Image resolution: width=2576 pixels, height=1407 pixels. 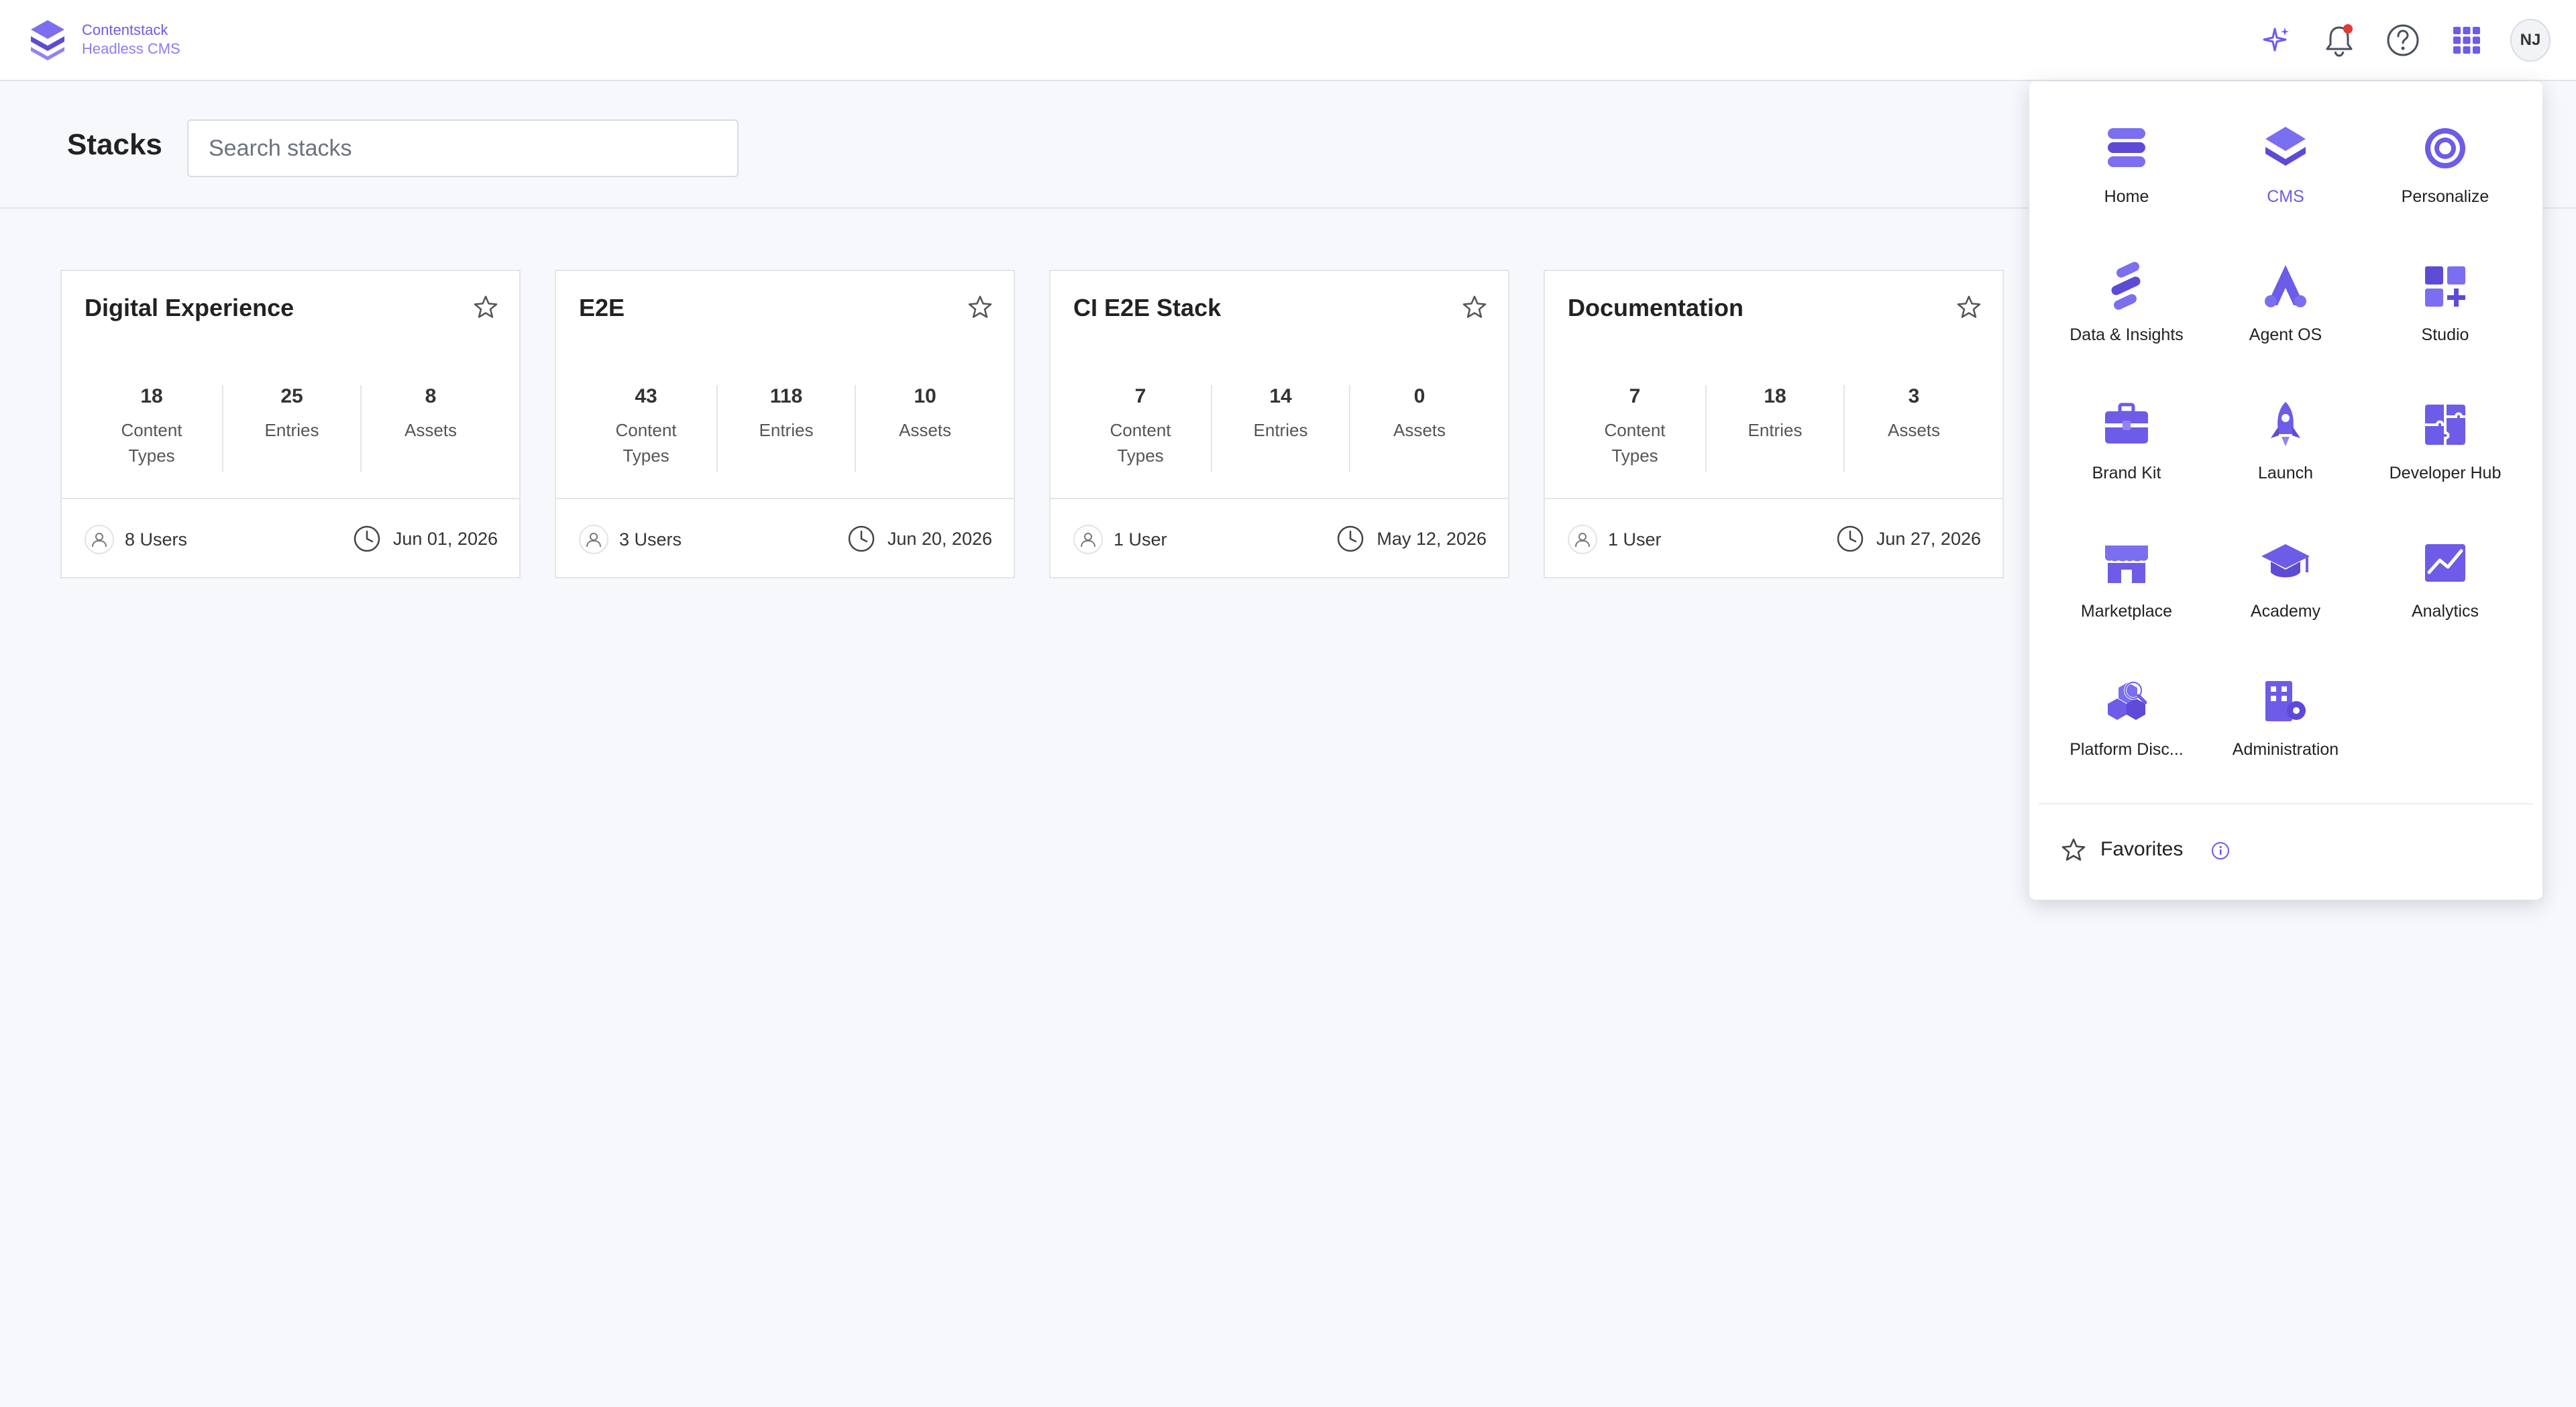 I want to click on user-icon, so click(x=1088, y=539).